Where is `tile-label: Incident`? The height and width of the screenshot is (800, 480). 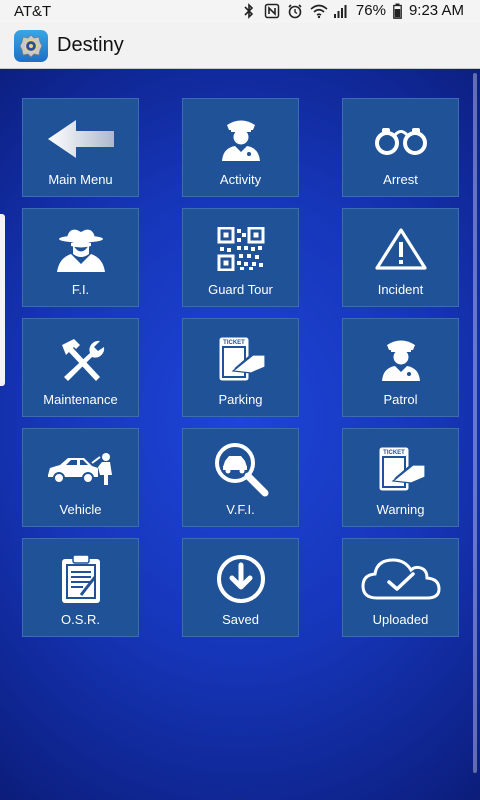 tile-label: Incident is located at coordinates (400, 289).